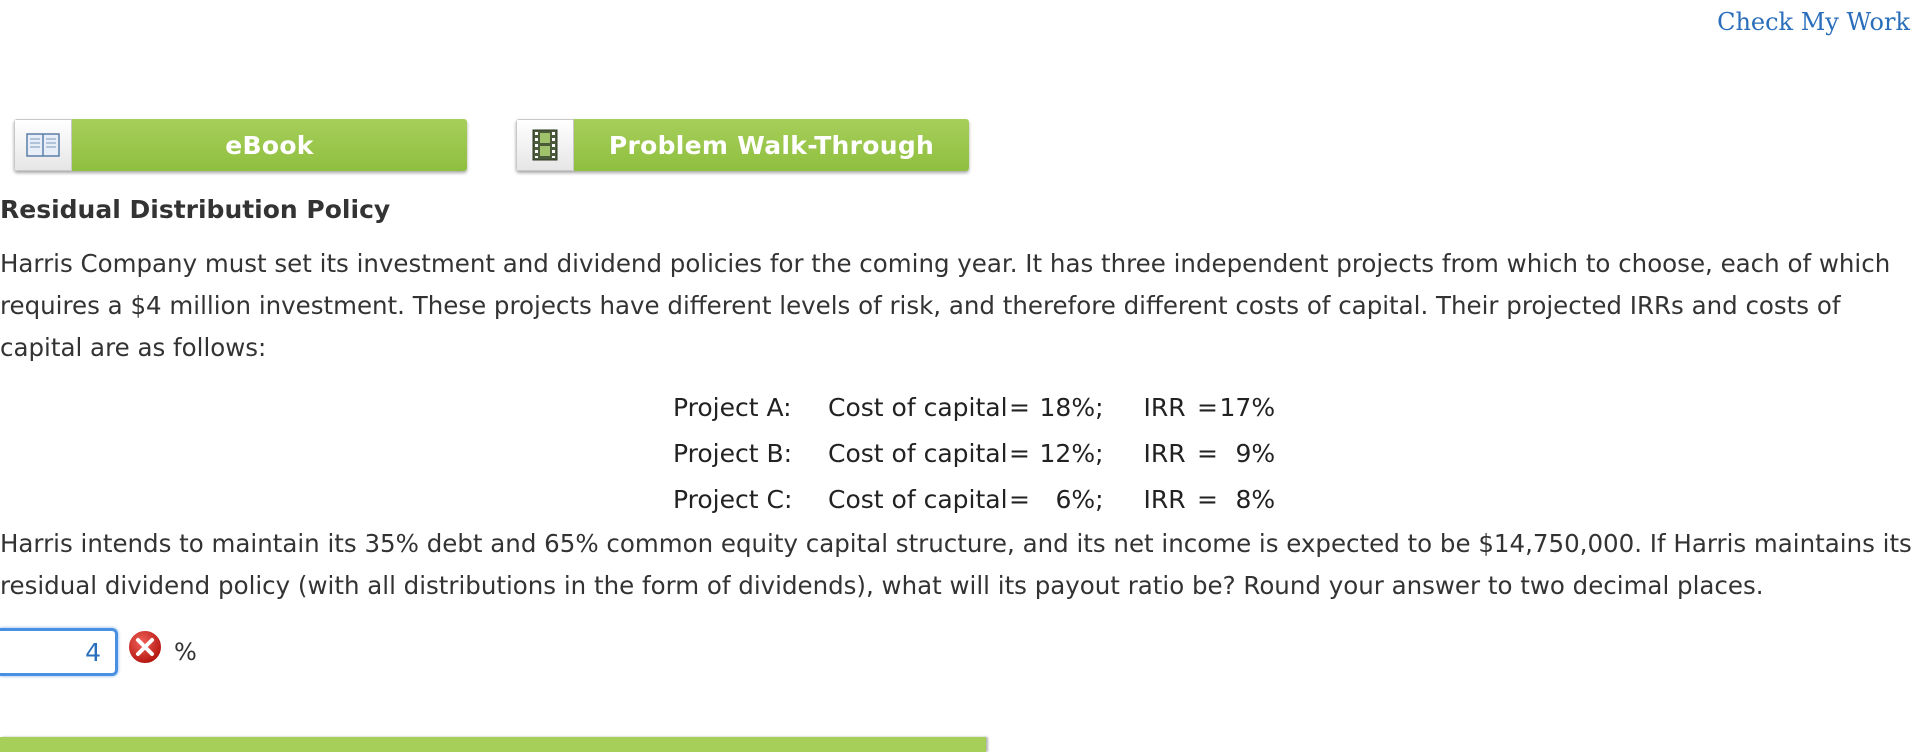  What do you see at coordinates (493, 744) in the screenshot?
I see `bottom-green-bar` at bounding box center [493, 744].